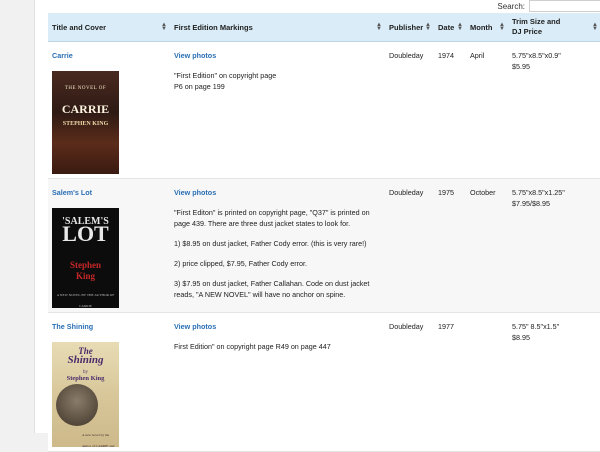 This screenshot has width=600, height=452. I want to click on date-cell: 1977, so click(450, 382).